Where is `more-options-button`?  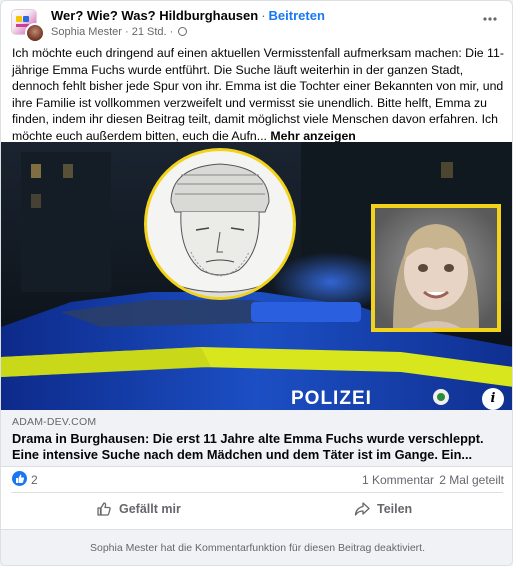
more-options-button is located at coordinates (490, 23).